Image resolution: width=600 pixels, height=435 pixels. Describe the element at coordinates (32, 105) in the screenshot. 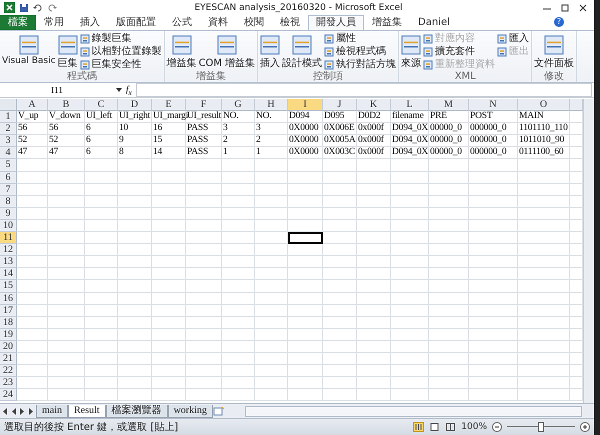

I see `column-header: A` at that location.